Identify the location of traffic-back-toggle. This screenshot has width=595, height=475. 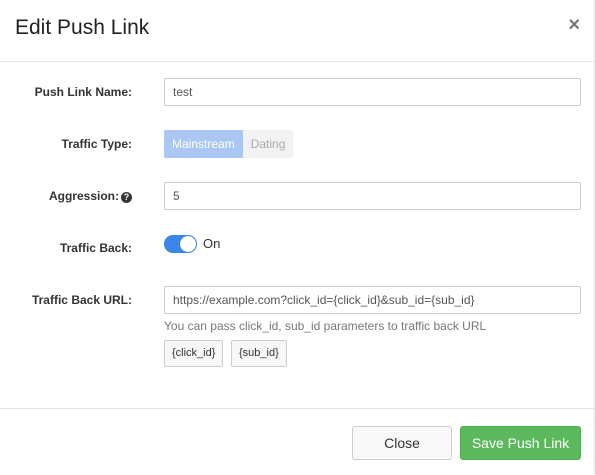
(180, 244).